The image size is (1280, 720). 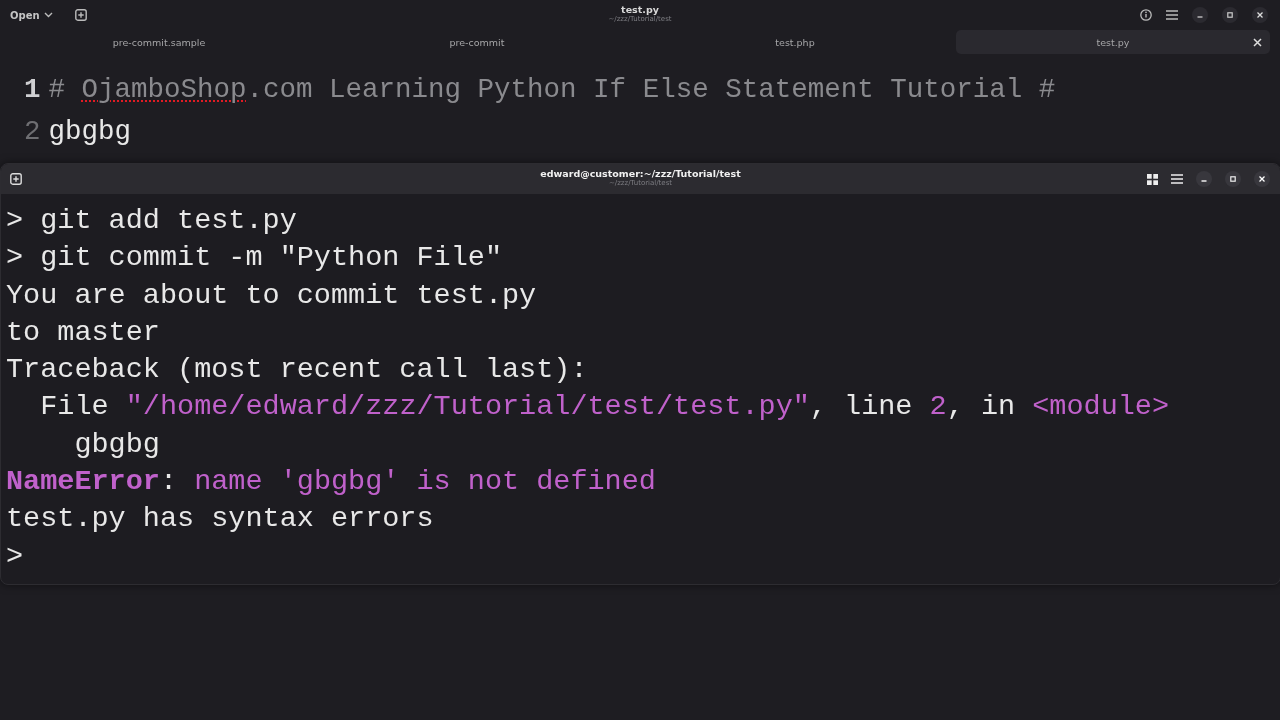 I want to click on terminal-line: test.py has syntax errors, so click(x=220, y=519).